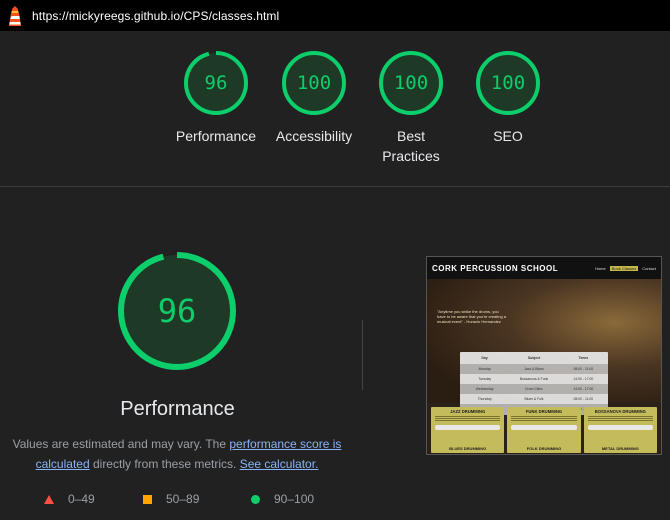  Describe the element at coordinates (508, 136) in the screenshot. I see `gauge-label: SEO` at that location.